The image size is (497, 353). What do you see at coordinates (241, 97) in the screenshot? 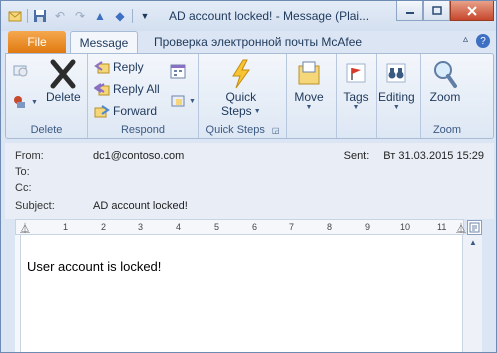
I see `quick-steps-label-1: Quick` at bounding box center [241, 97].